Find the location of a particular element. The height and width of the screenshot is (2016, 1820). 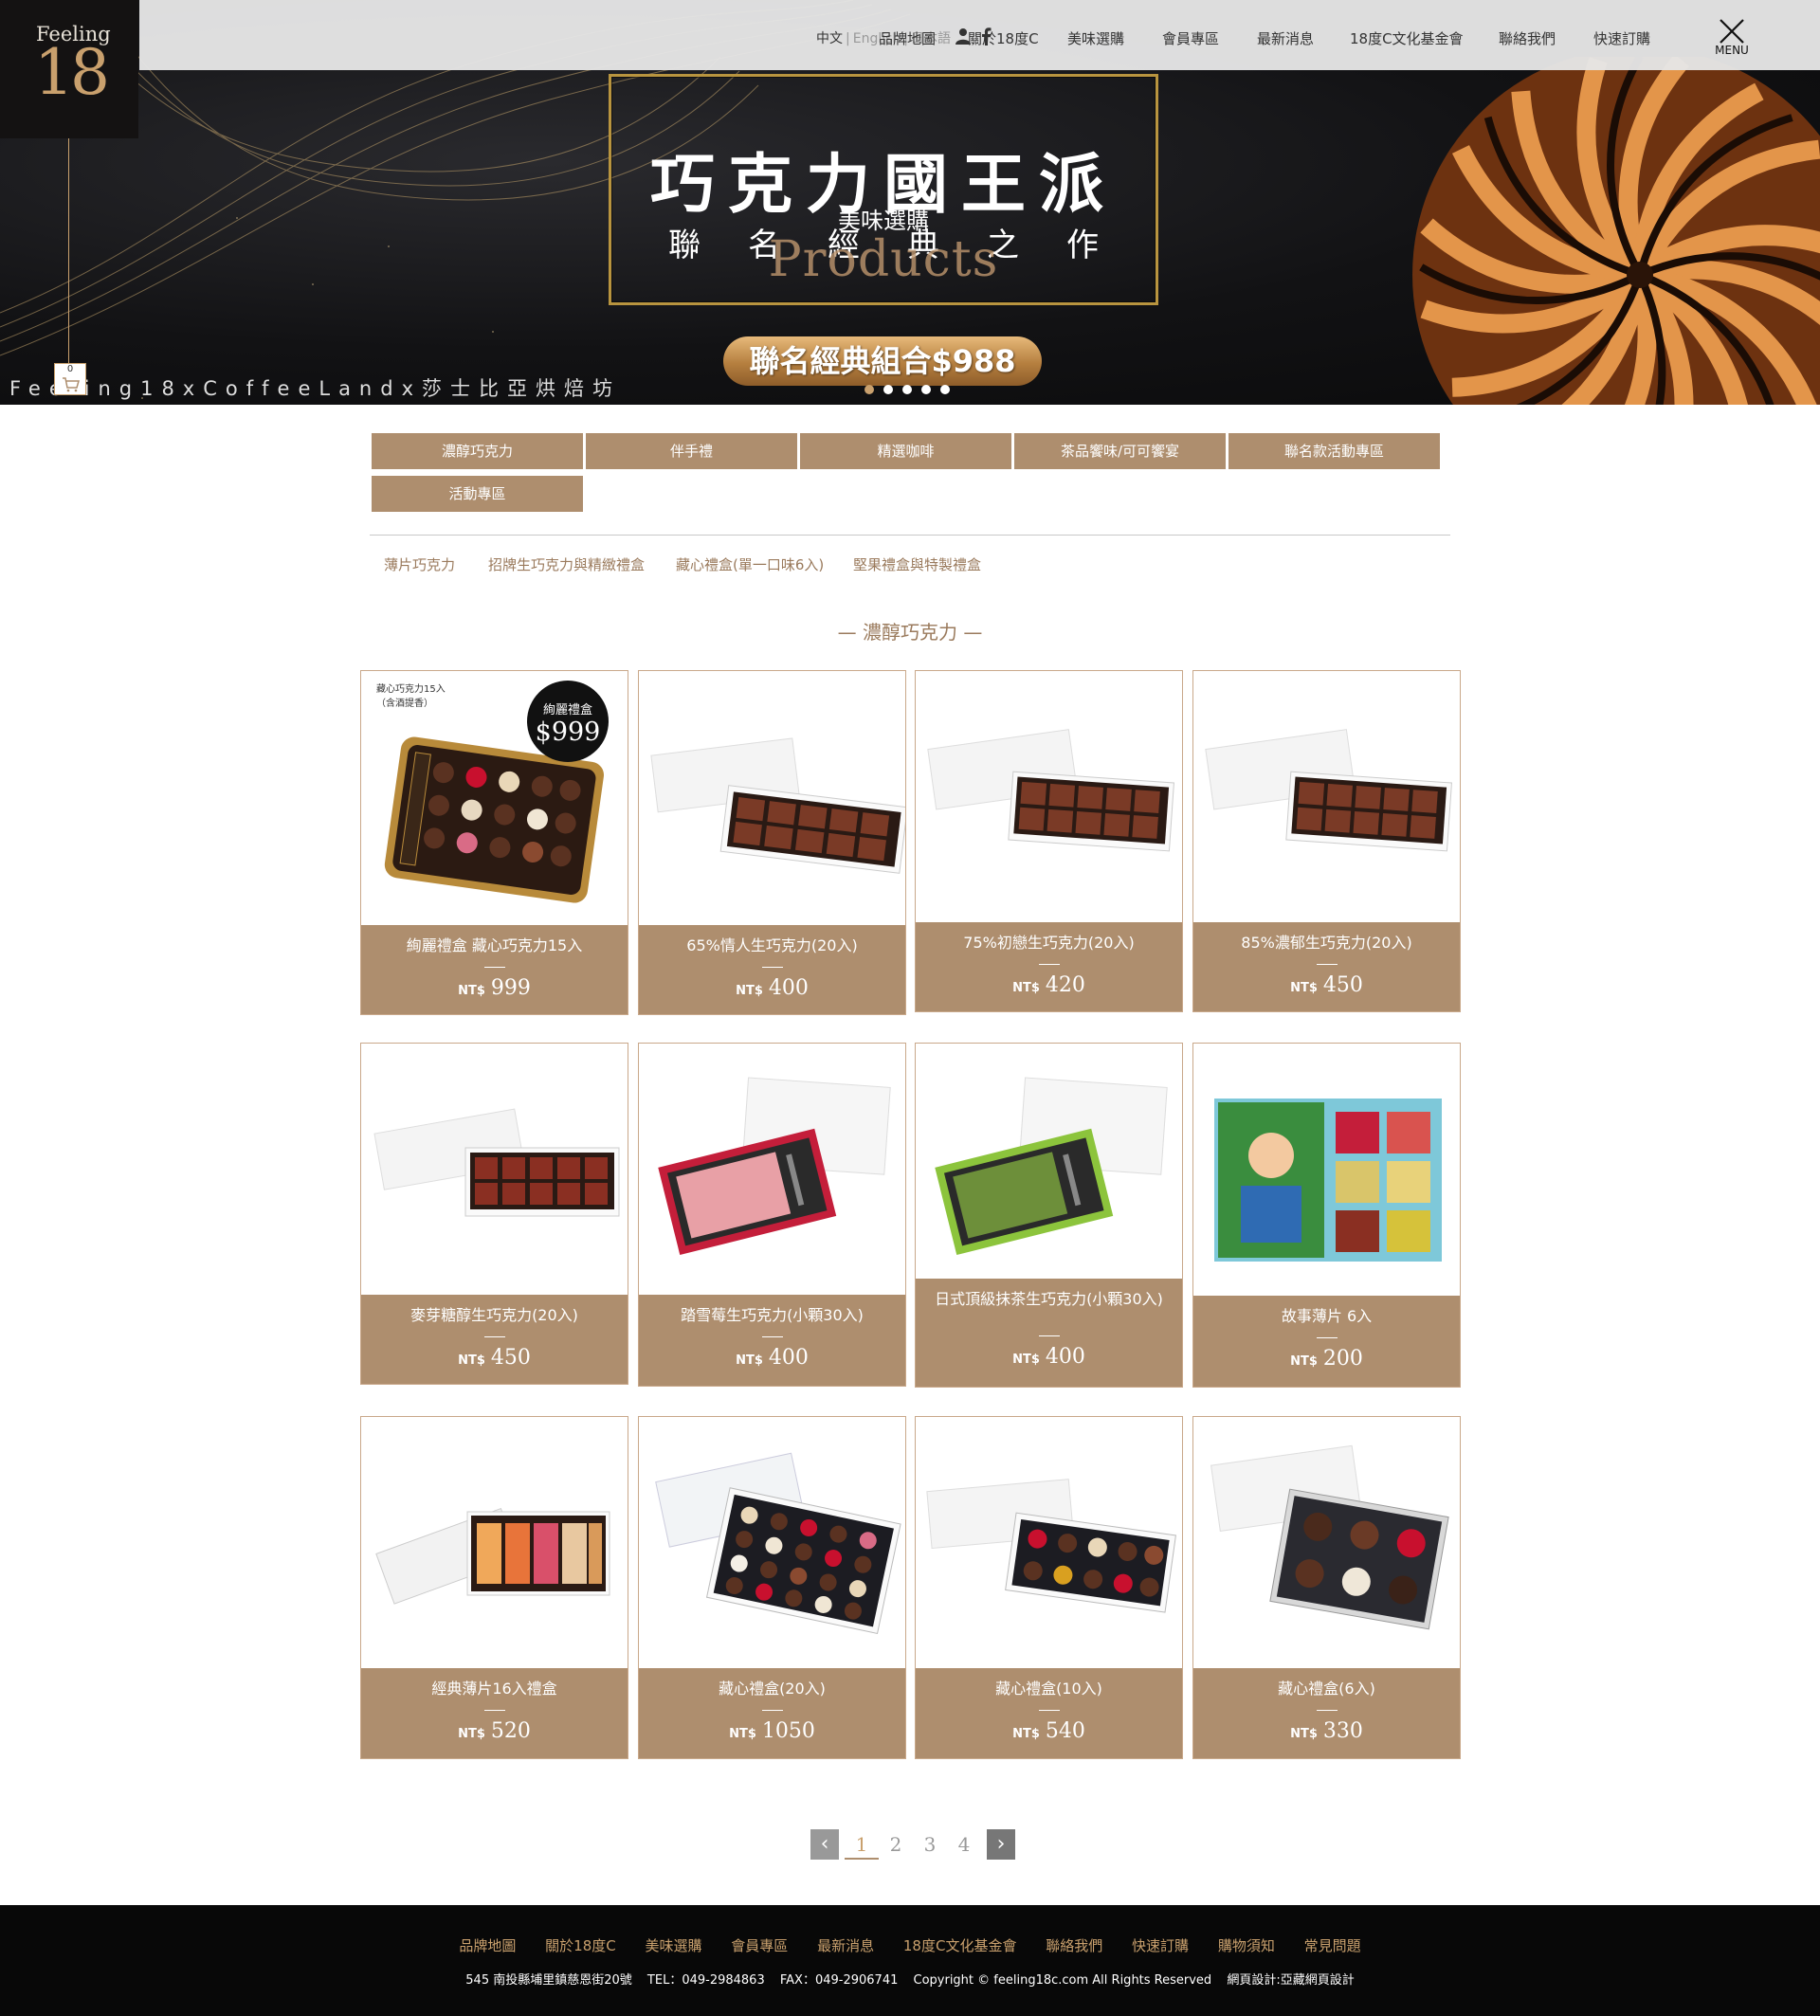

product-card: 85%濃郁生巧克力(20入) NT$ 450 is located at coordinates (1326, 841).